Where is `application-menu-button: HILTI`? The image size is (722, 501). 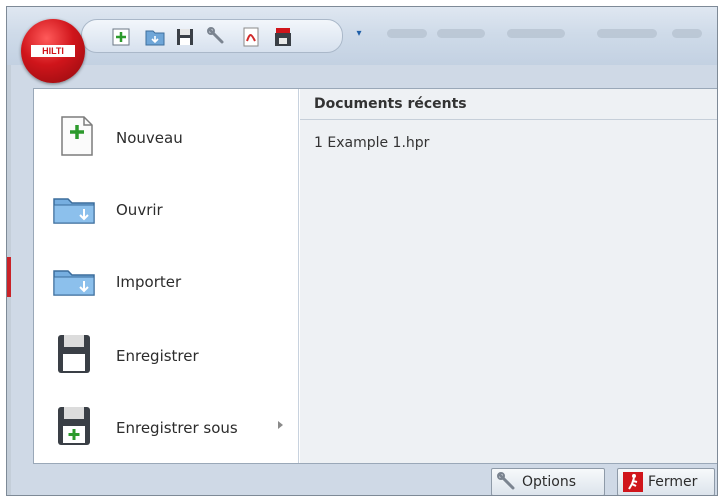
application-menu-button: HILTI is located at coordinates (53, 51).